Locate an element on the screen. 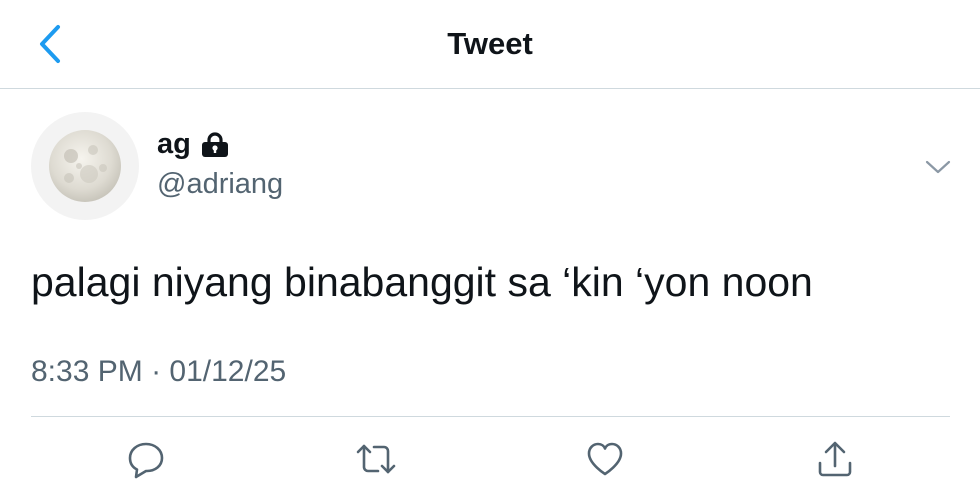 The image size is (980, 503). tweet-date: 01/12/25 is located at coordinates (228, 371).